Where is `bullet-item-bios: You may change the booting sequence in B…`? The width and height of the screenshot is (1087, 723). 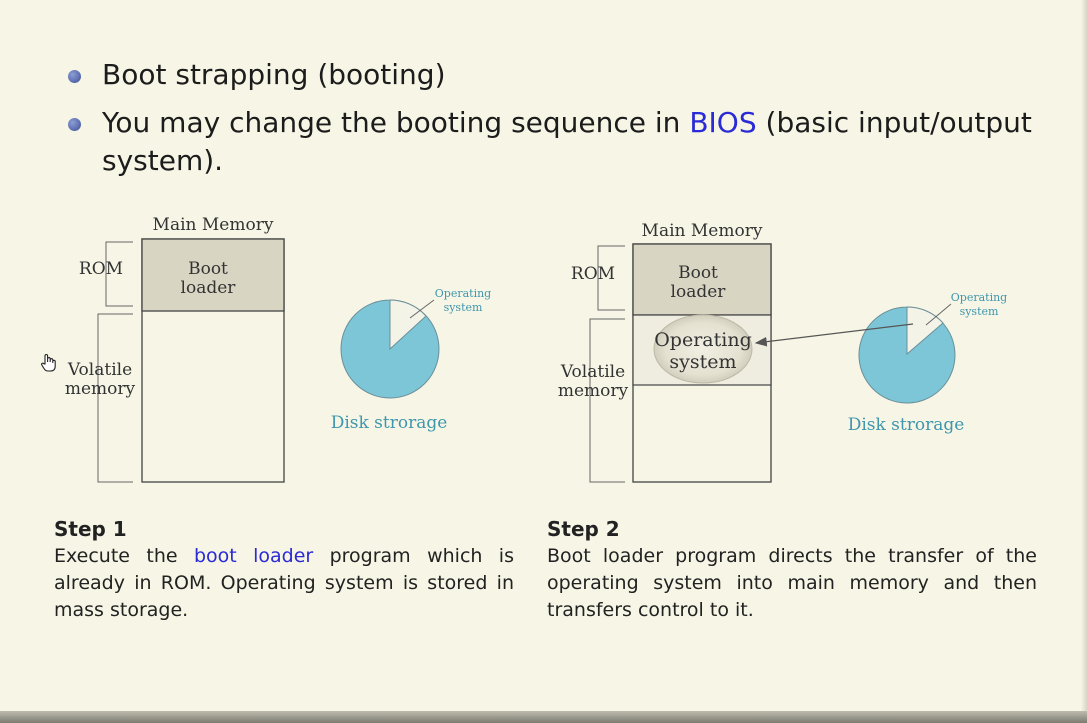
bullet-item-bios: You may change the booting sequence in B… is located at coordinates (553, 142).